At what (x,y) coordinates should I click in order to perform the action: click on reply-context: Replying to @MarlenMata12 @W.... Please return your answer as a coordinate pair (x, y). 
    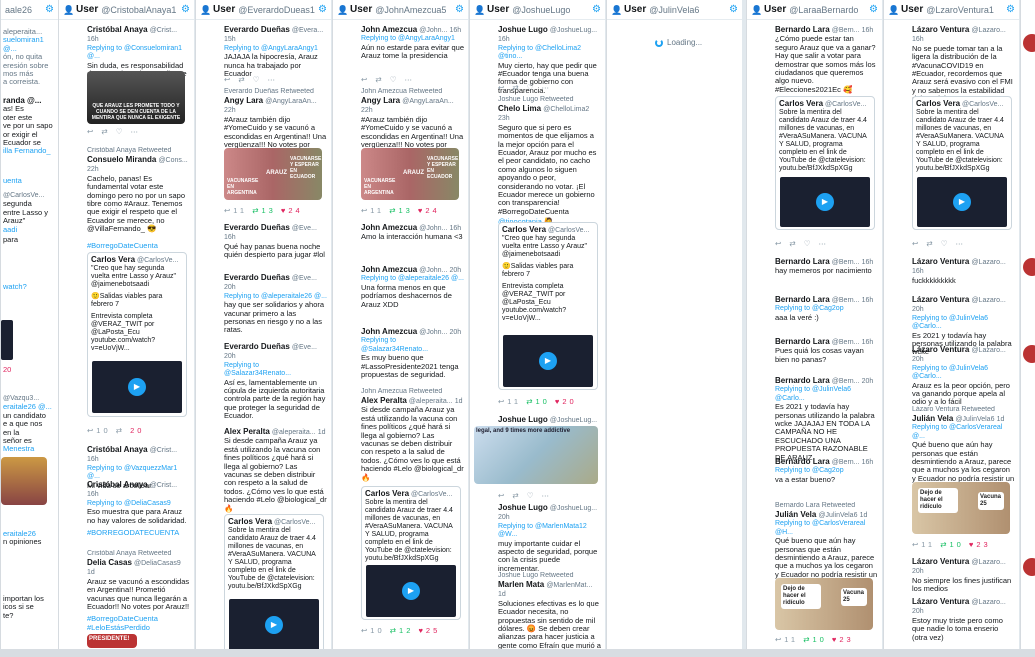
    Looking at the image, I should click on (549, 531).